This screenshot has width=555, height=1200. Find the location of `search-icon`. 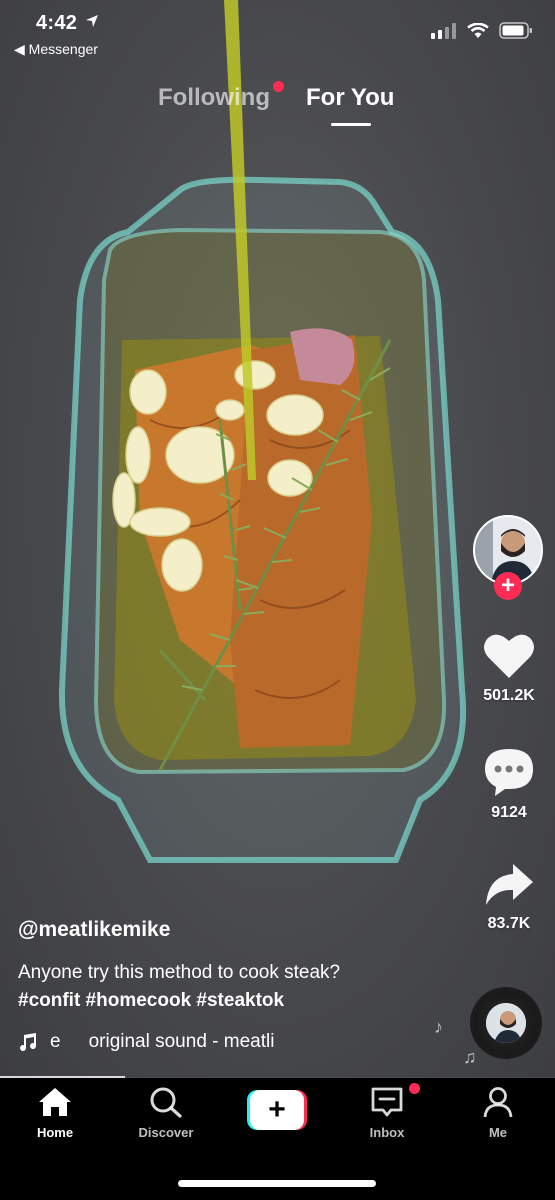

search-icon is located at coordinates (166, 1102).